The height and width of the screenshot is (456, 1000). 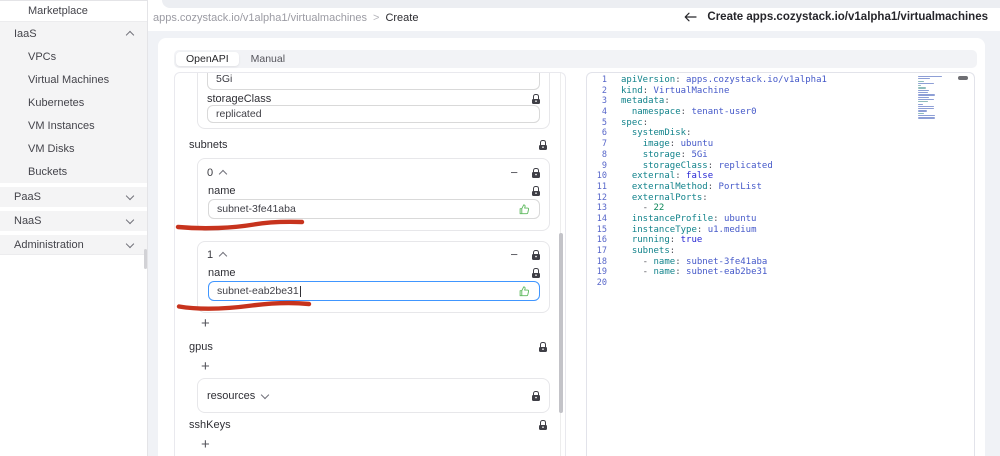 I want to click on subnet-0-name-field: subnet-3fe41aba, so click(x=374, y=209).